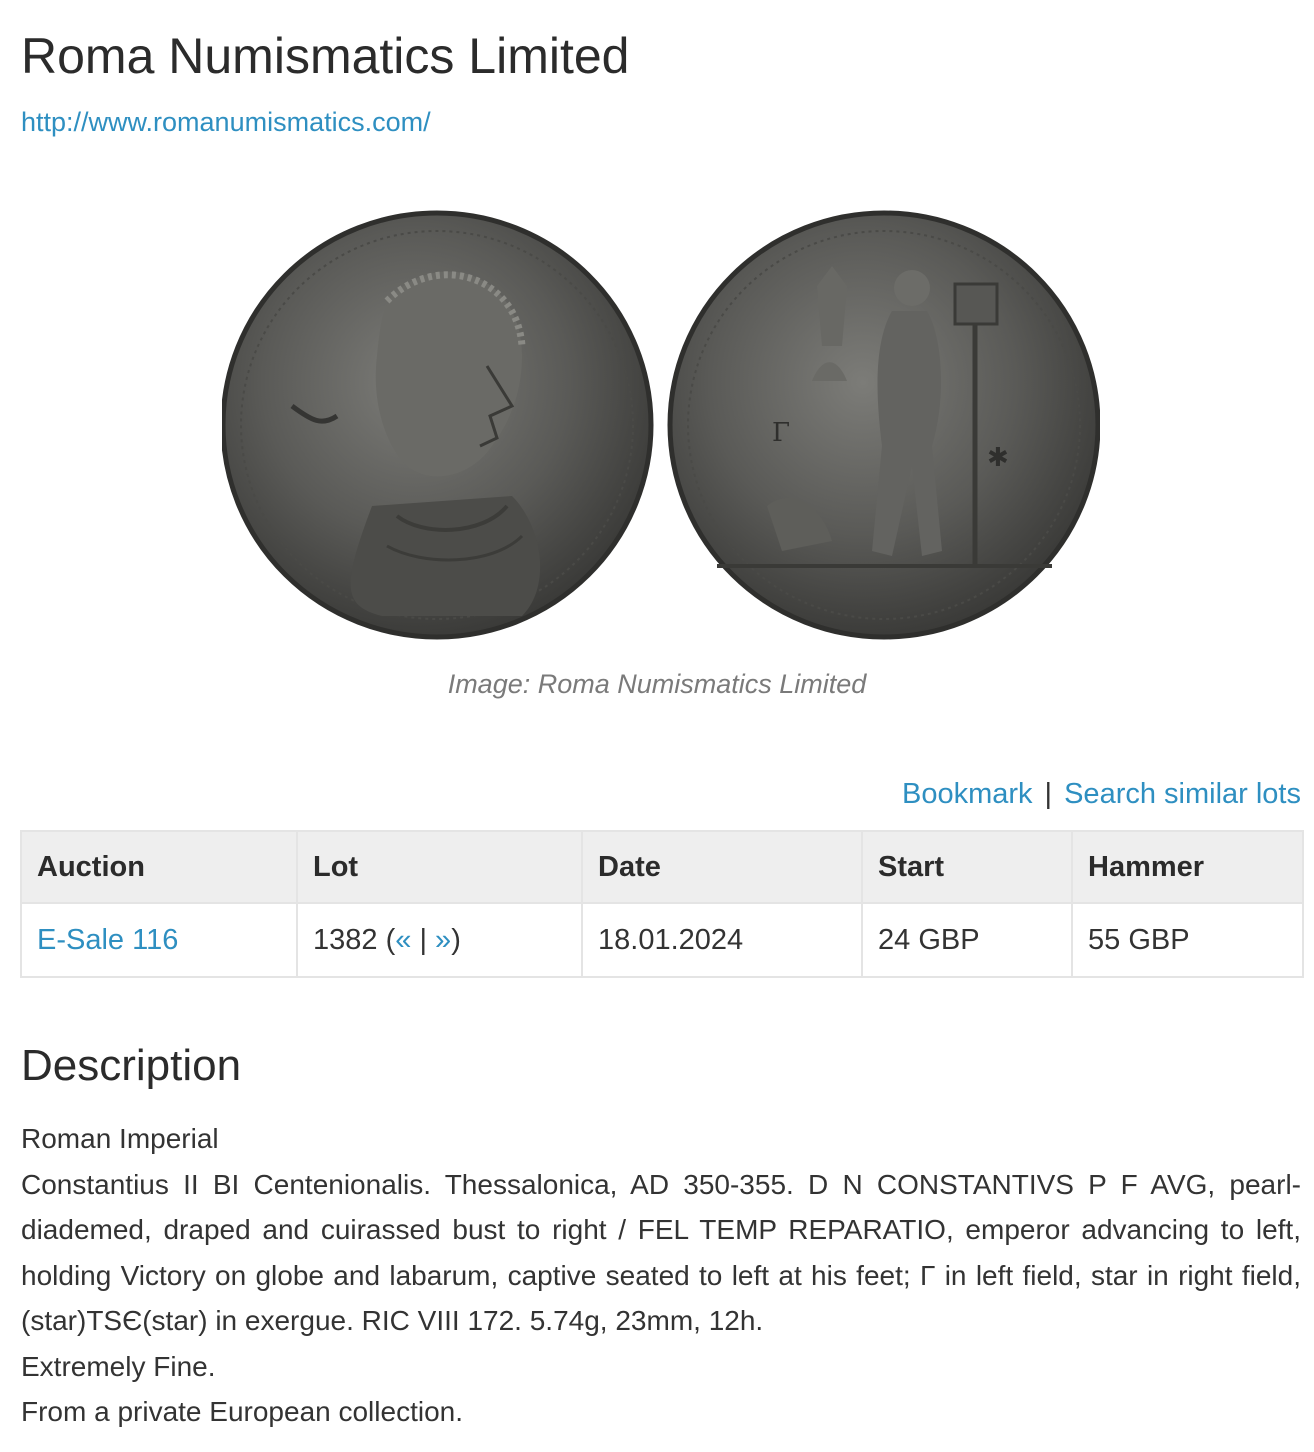 The image size is (1314, 1452). What do you see at coordinates (226, 122) in the screenshot?
I see `website-link: http://www.romanumismatics.com/` at bounding box center [226, 122].